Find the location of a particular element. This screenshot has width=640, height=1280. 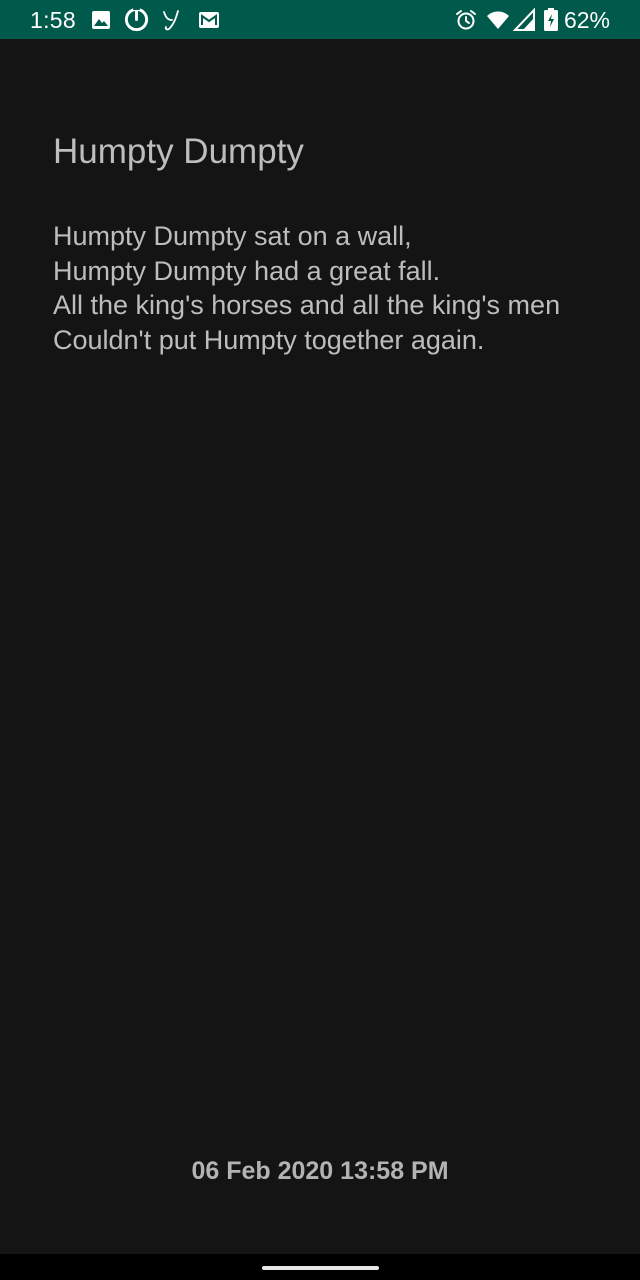

battery-charging-icon is located at coordinates (551, 20).